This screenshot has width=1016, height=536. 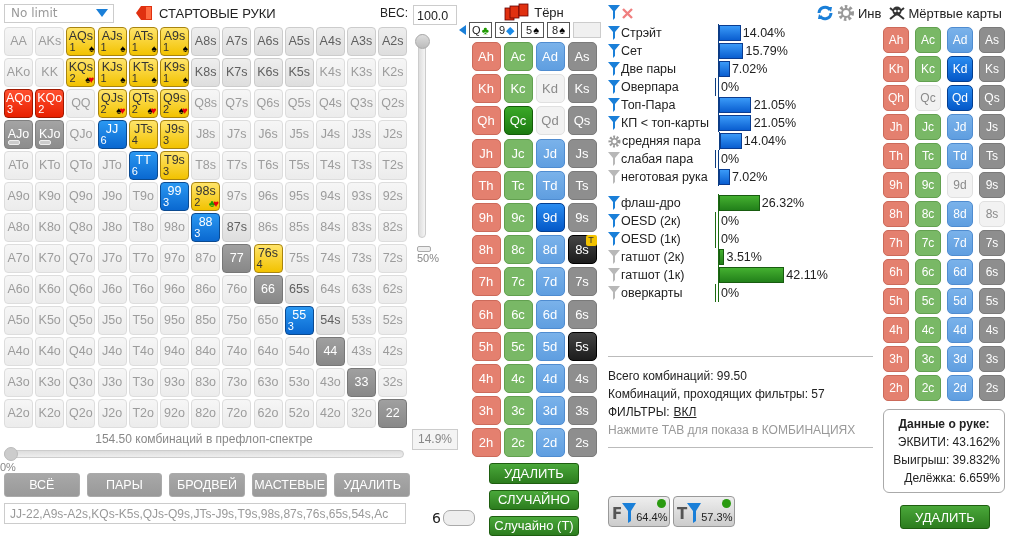 I want to click on card-button: Qc, so click(x=928, y=98).